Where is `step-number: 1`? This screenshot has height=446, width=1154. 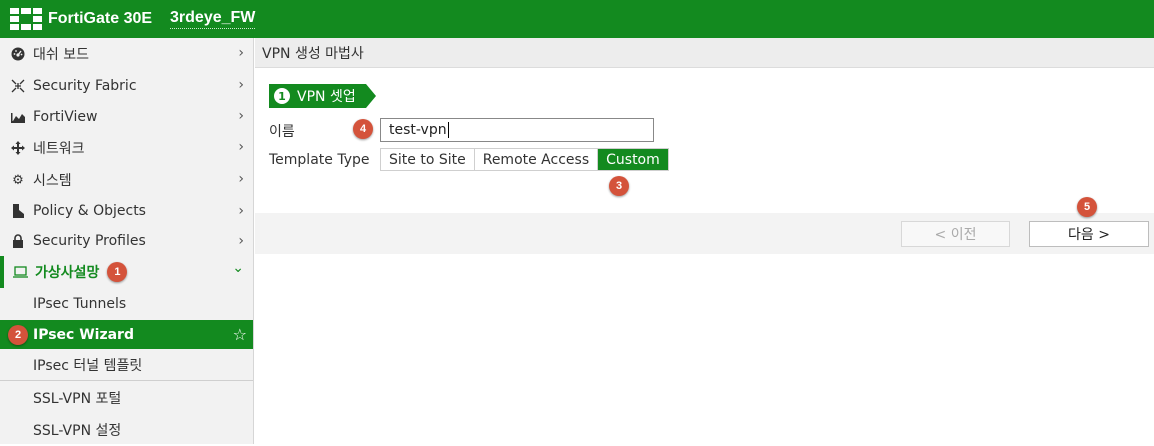
step-number: 1 is located at coordinates (282, 96).